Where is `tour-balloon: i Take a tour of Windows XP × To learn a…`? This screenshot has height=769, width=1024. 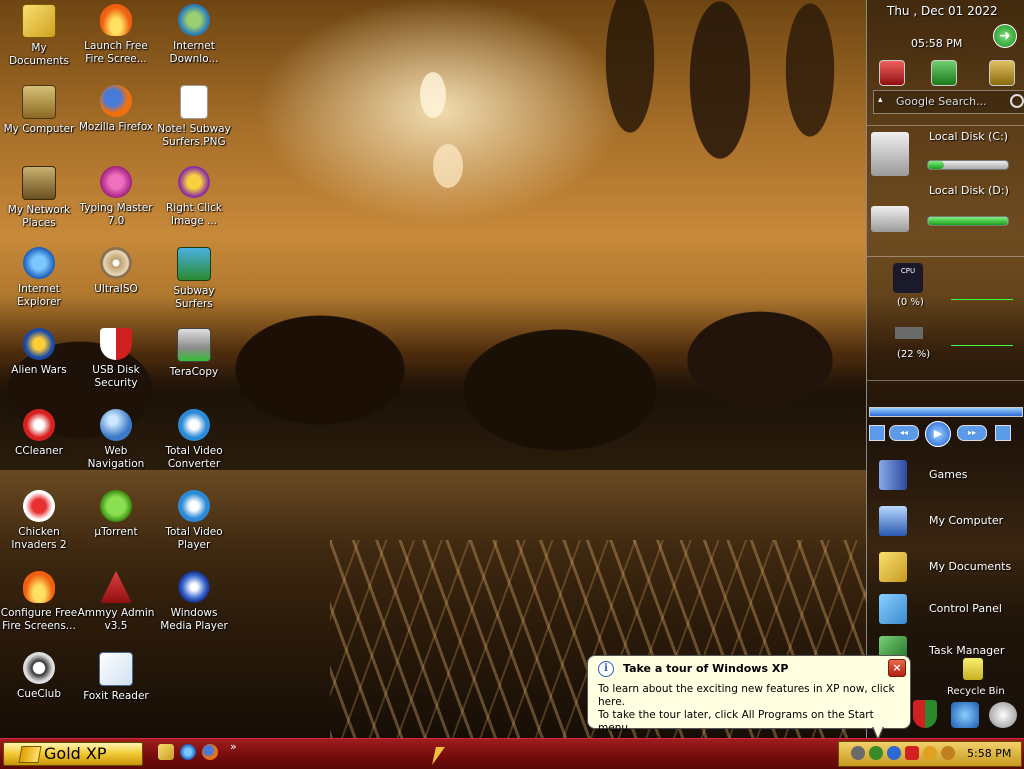
tour-balloon: i Take a tour of Windows XP × To learn a… is located at coordinates (749, 701).